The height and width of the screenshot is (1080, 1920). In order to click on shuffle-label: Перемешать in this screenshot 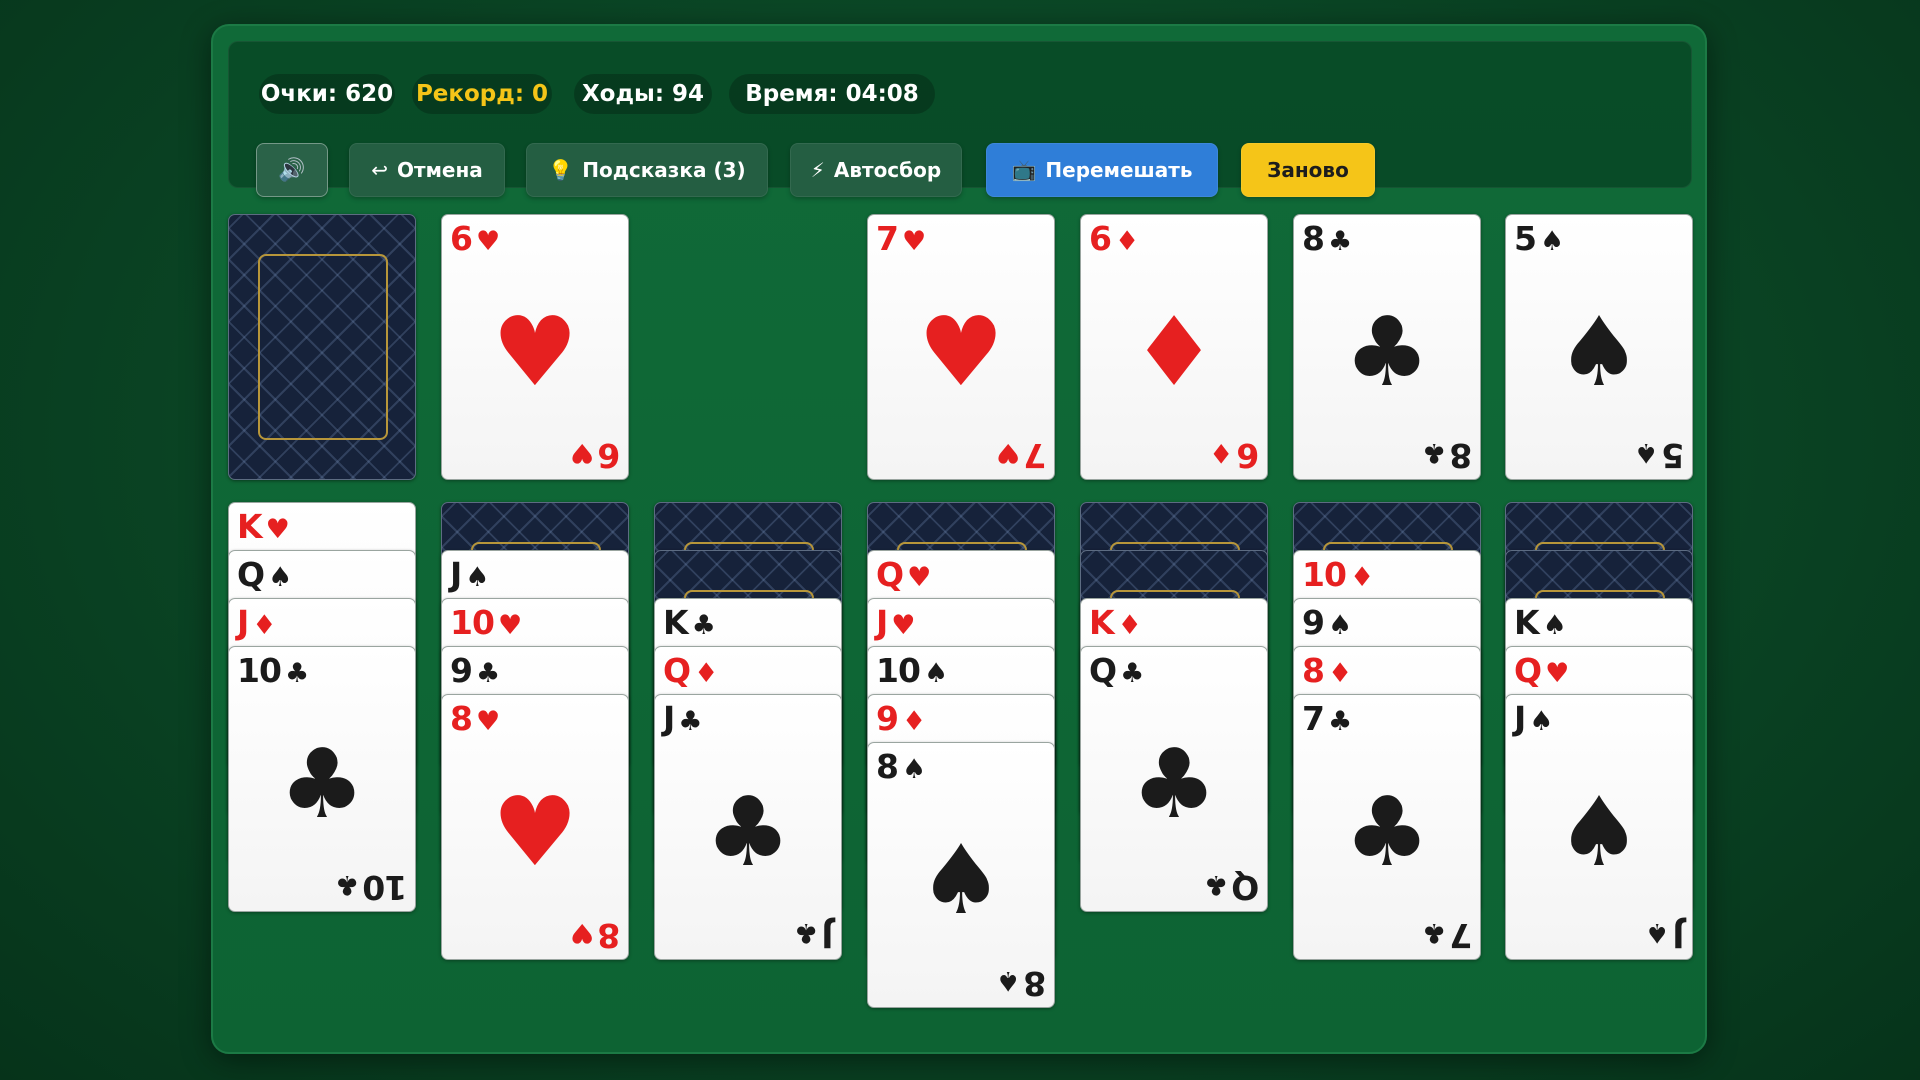, I will do `click(1119, 170)`.